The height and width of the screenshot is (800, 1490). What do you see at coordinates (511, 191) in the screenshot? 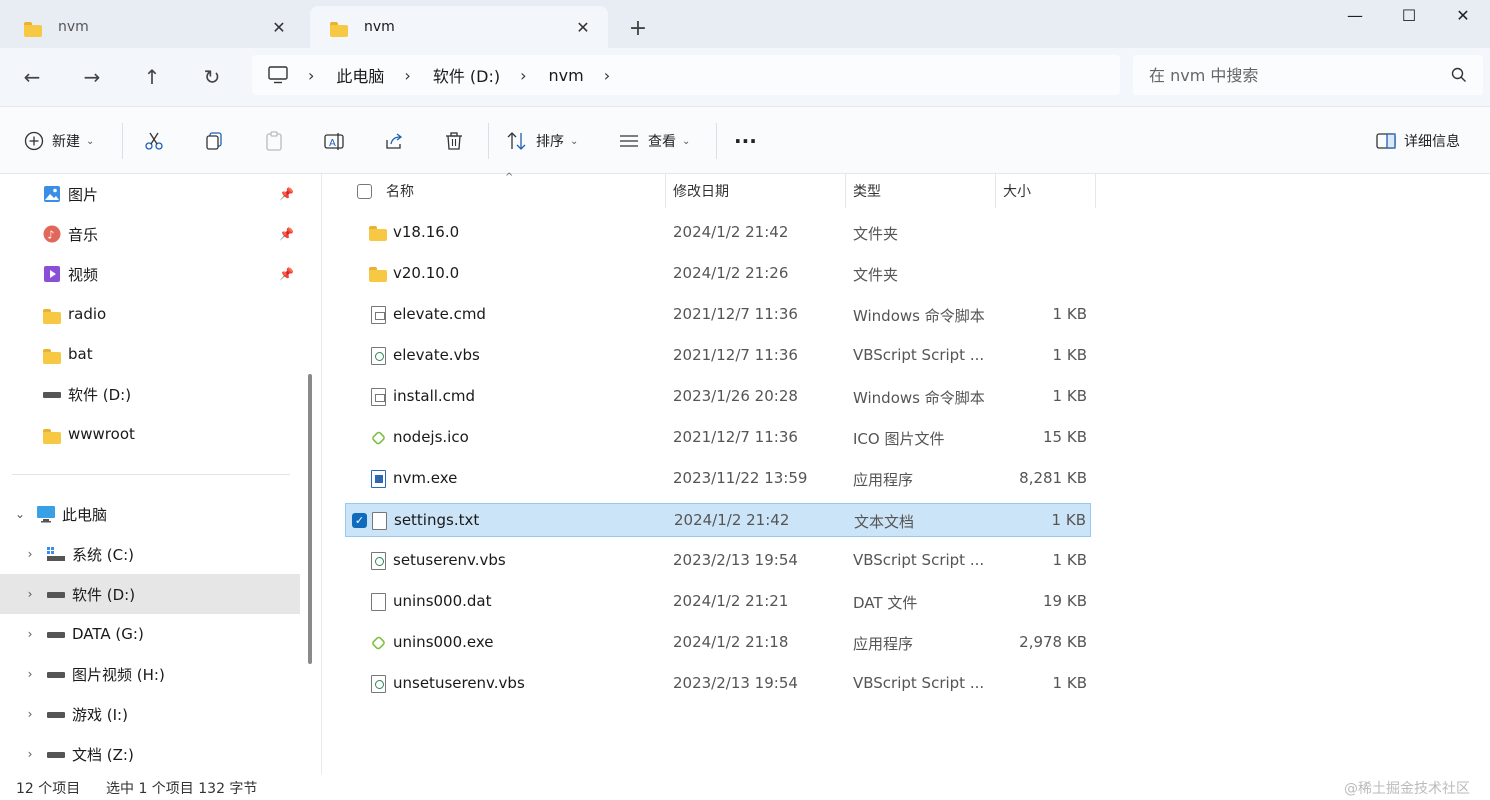
I see `column-header-name: 名称` at bounding box center [511, 191].